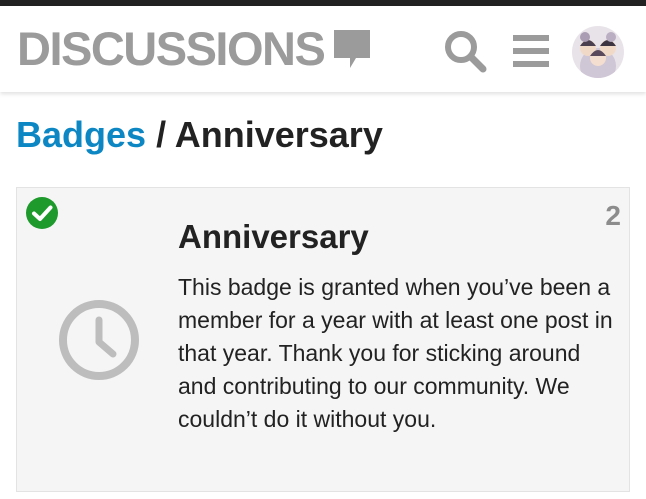  I want to click on menu-button, so click(531, 51).